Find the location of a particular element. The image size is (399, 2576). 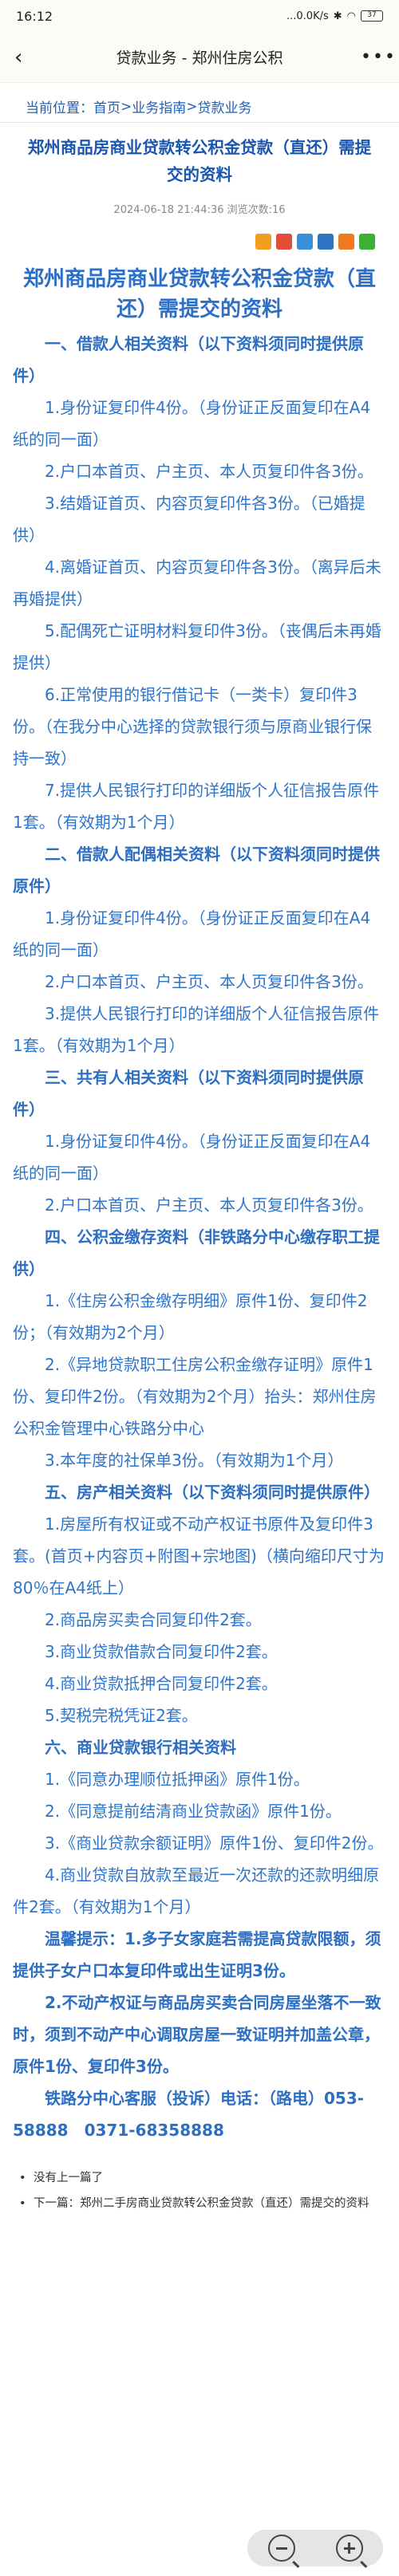

publish-date: 2024-06-18 21:44:36 is located at coordinates (168, 210).